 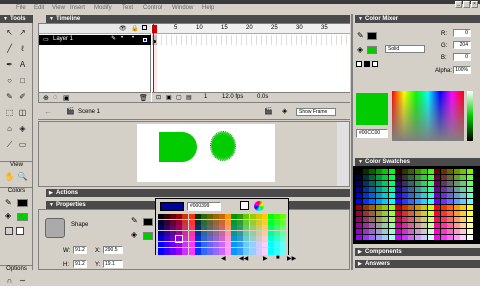 What do you see at coordinates (198, 19) in the screenshot?
I see `timeline-header: ▼ Timeline` at bounding box center [198, 19].